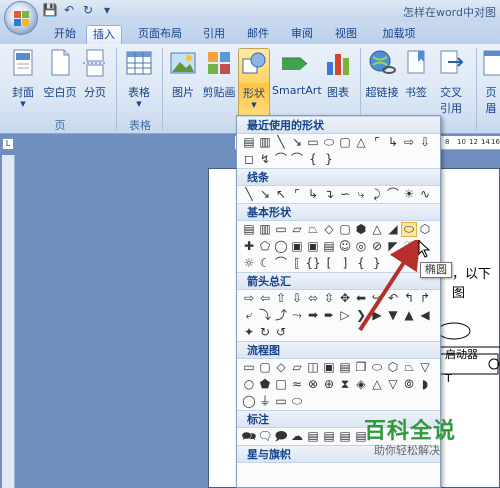  I want to click on tab-review: 审阅, so click(302, 34).